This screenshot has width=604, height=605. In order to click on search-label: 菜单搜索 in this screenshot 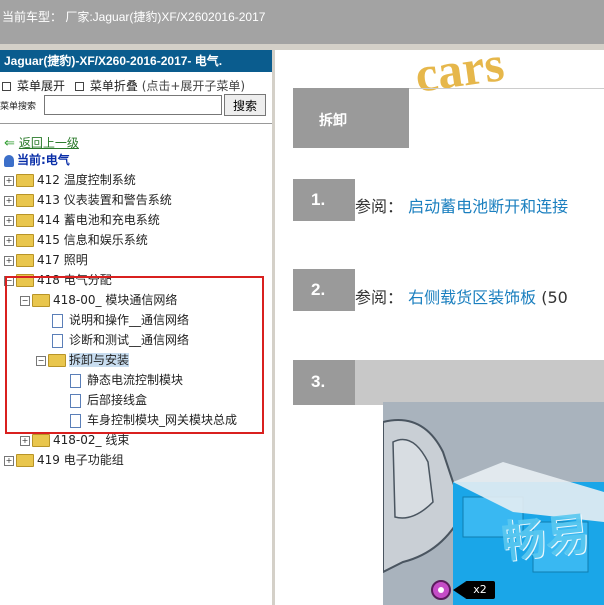, I will do `click(18, 107)`.